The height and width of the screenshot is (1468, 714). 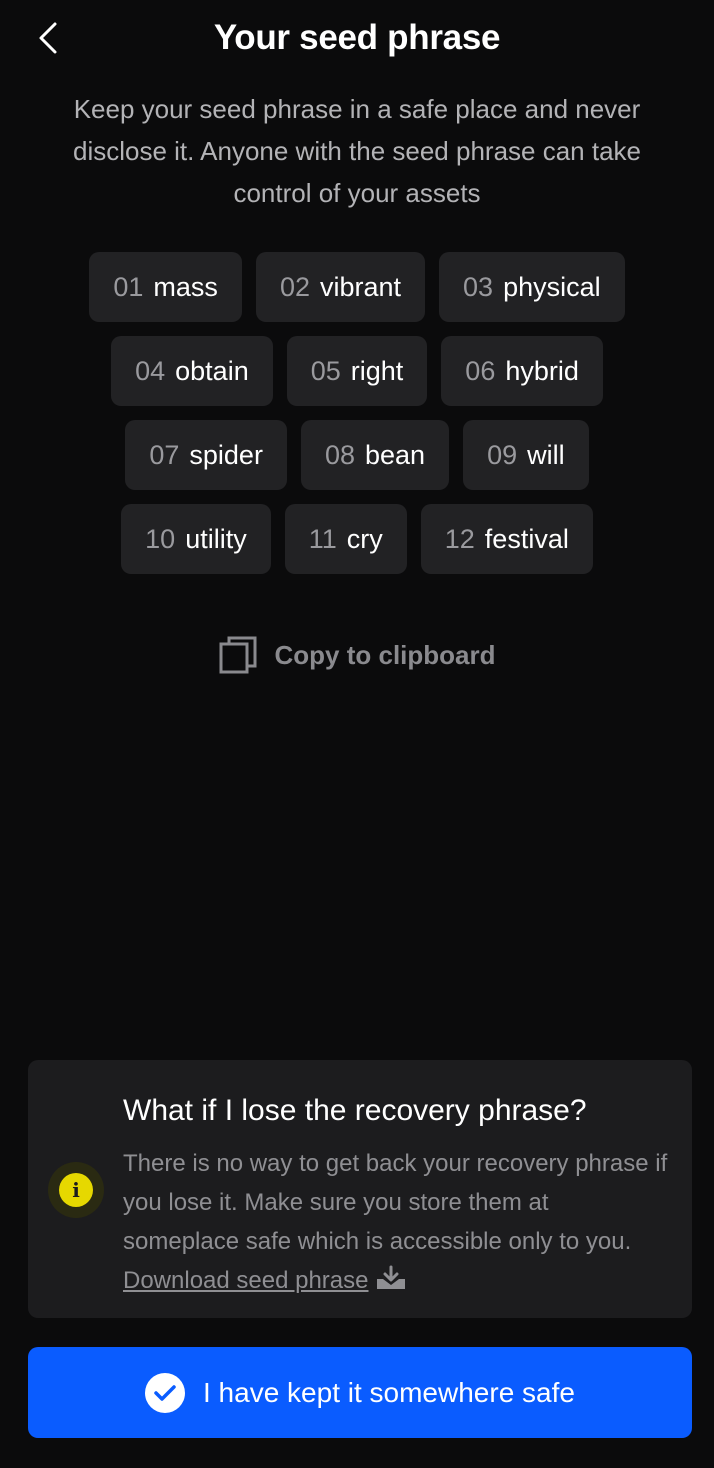 I want to click on seed-word: vibrant, so click(x=360, y=286).